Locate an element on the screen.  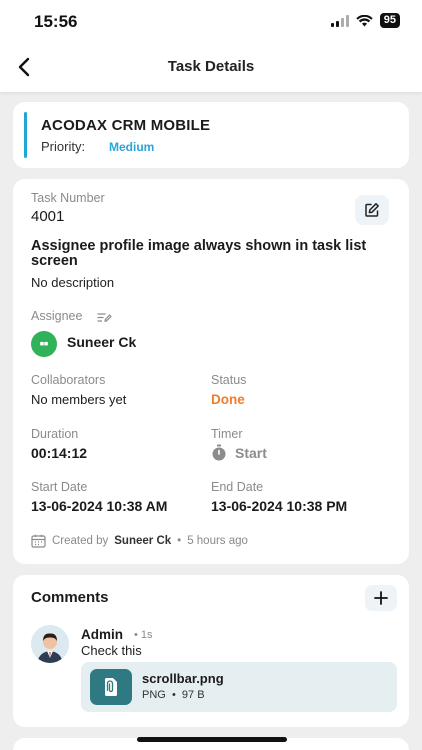
comment-attachment: scrollbar.png PNG • 97 B is located at coordinates (239, 687).